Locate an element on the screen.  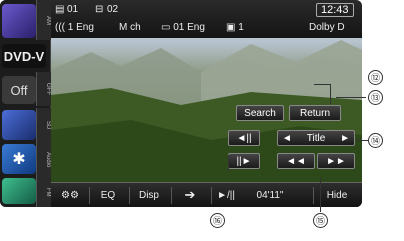
source-icon-green is located at coordinates (19, 191).